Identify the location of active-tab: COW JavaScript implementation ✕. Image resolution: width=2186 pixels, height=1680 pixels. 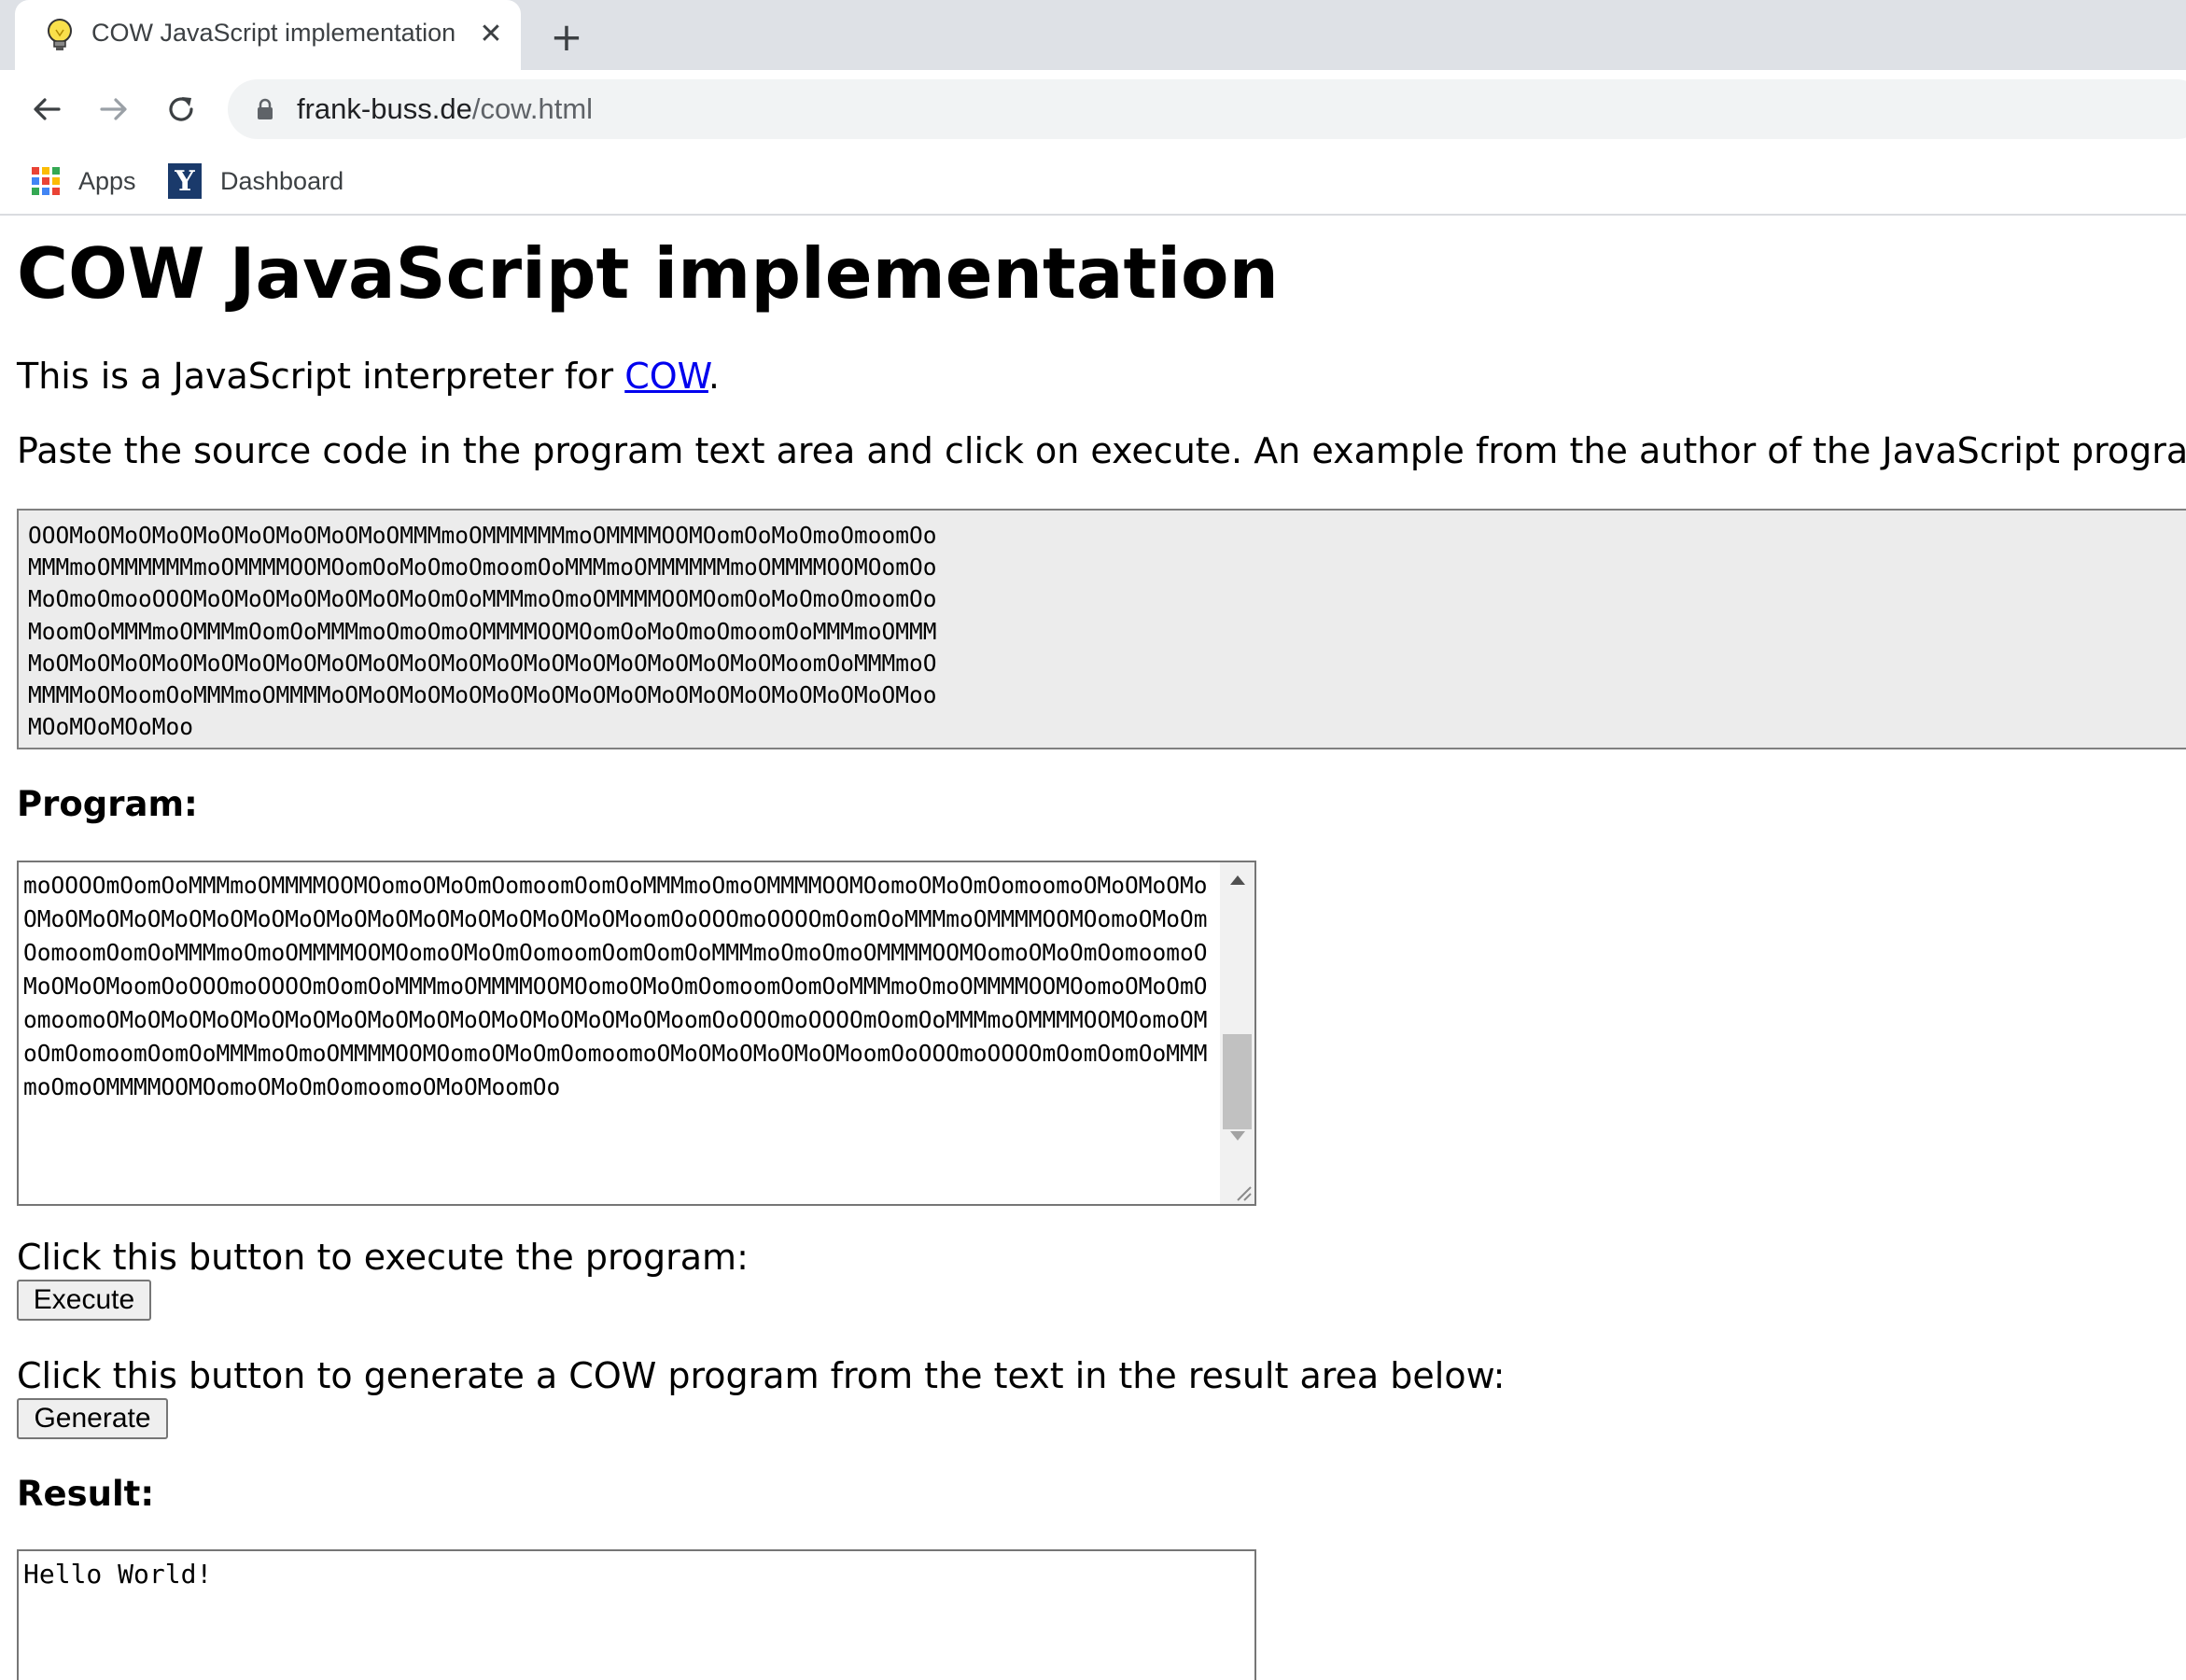
(268, 35).